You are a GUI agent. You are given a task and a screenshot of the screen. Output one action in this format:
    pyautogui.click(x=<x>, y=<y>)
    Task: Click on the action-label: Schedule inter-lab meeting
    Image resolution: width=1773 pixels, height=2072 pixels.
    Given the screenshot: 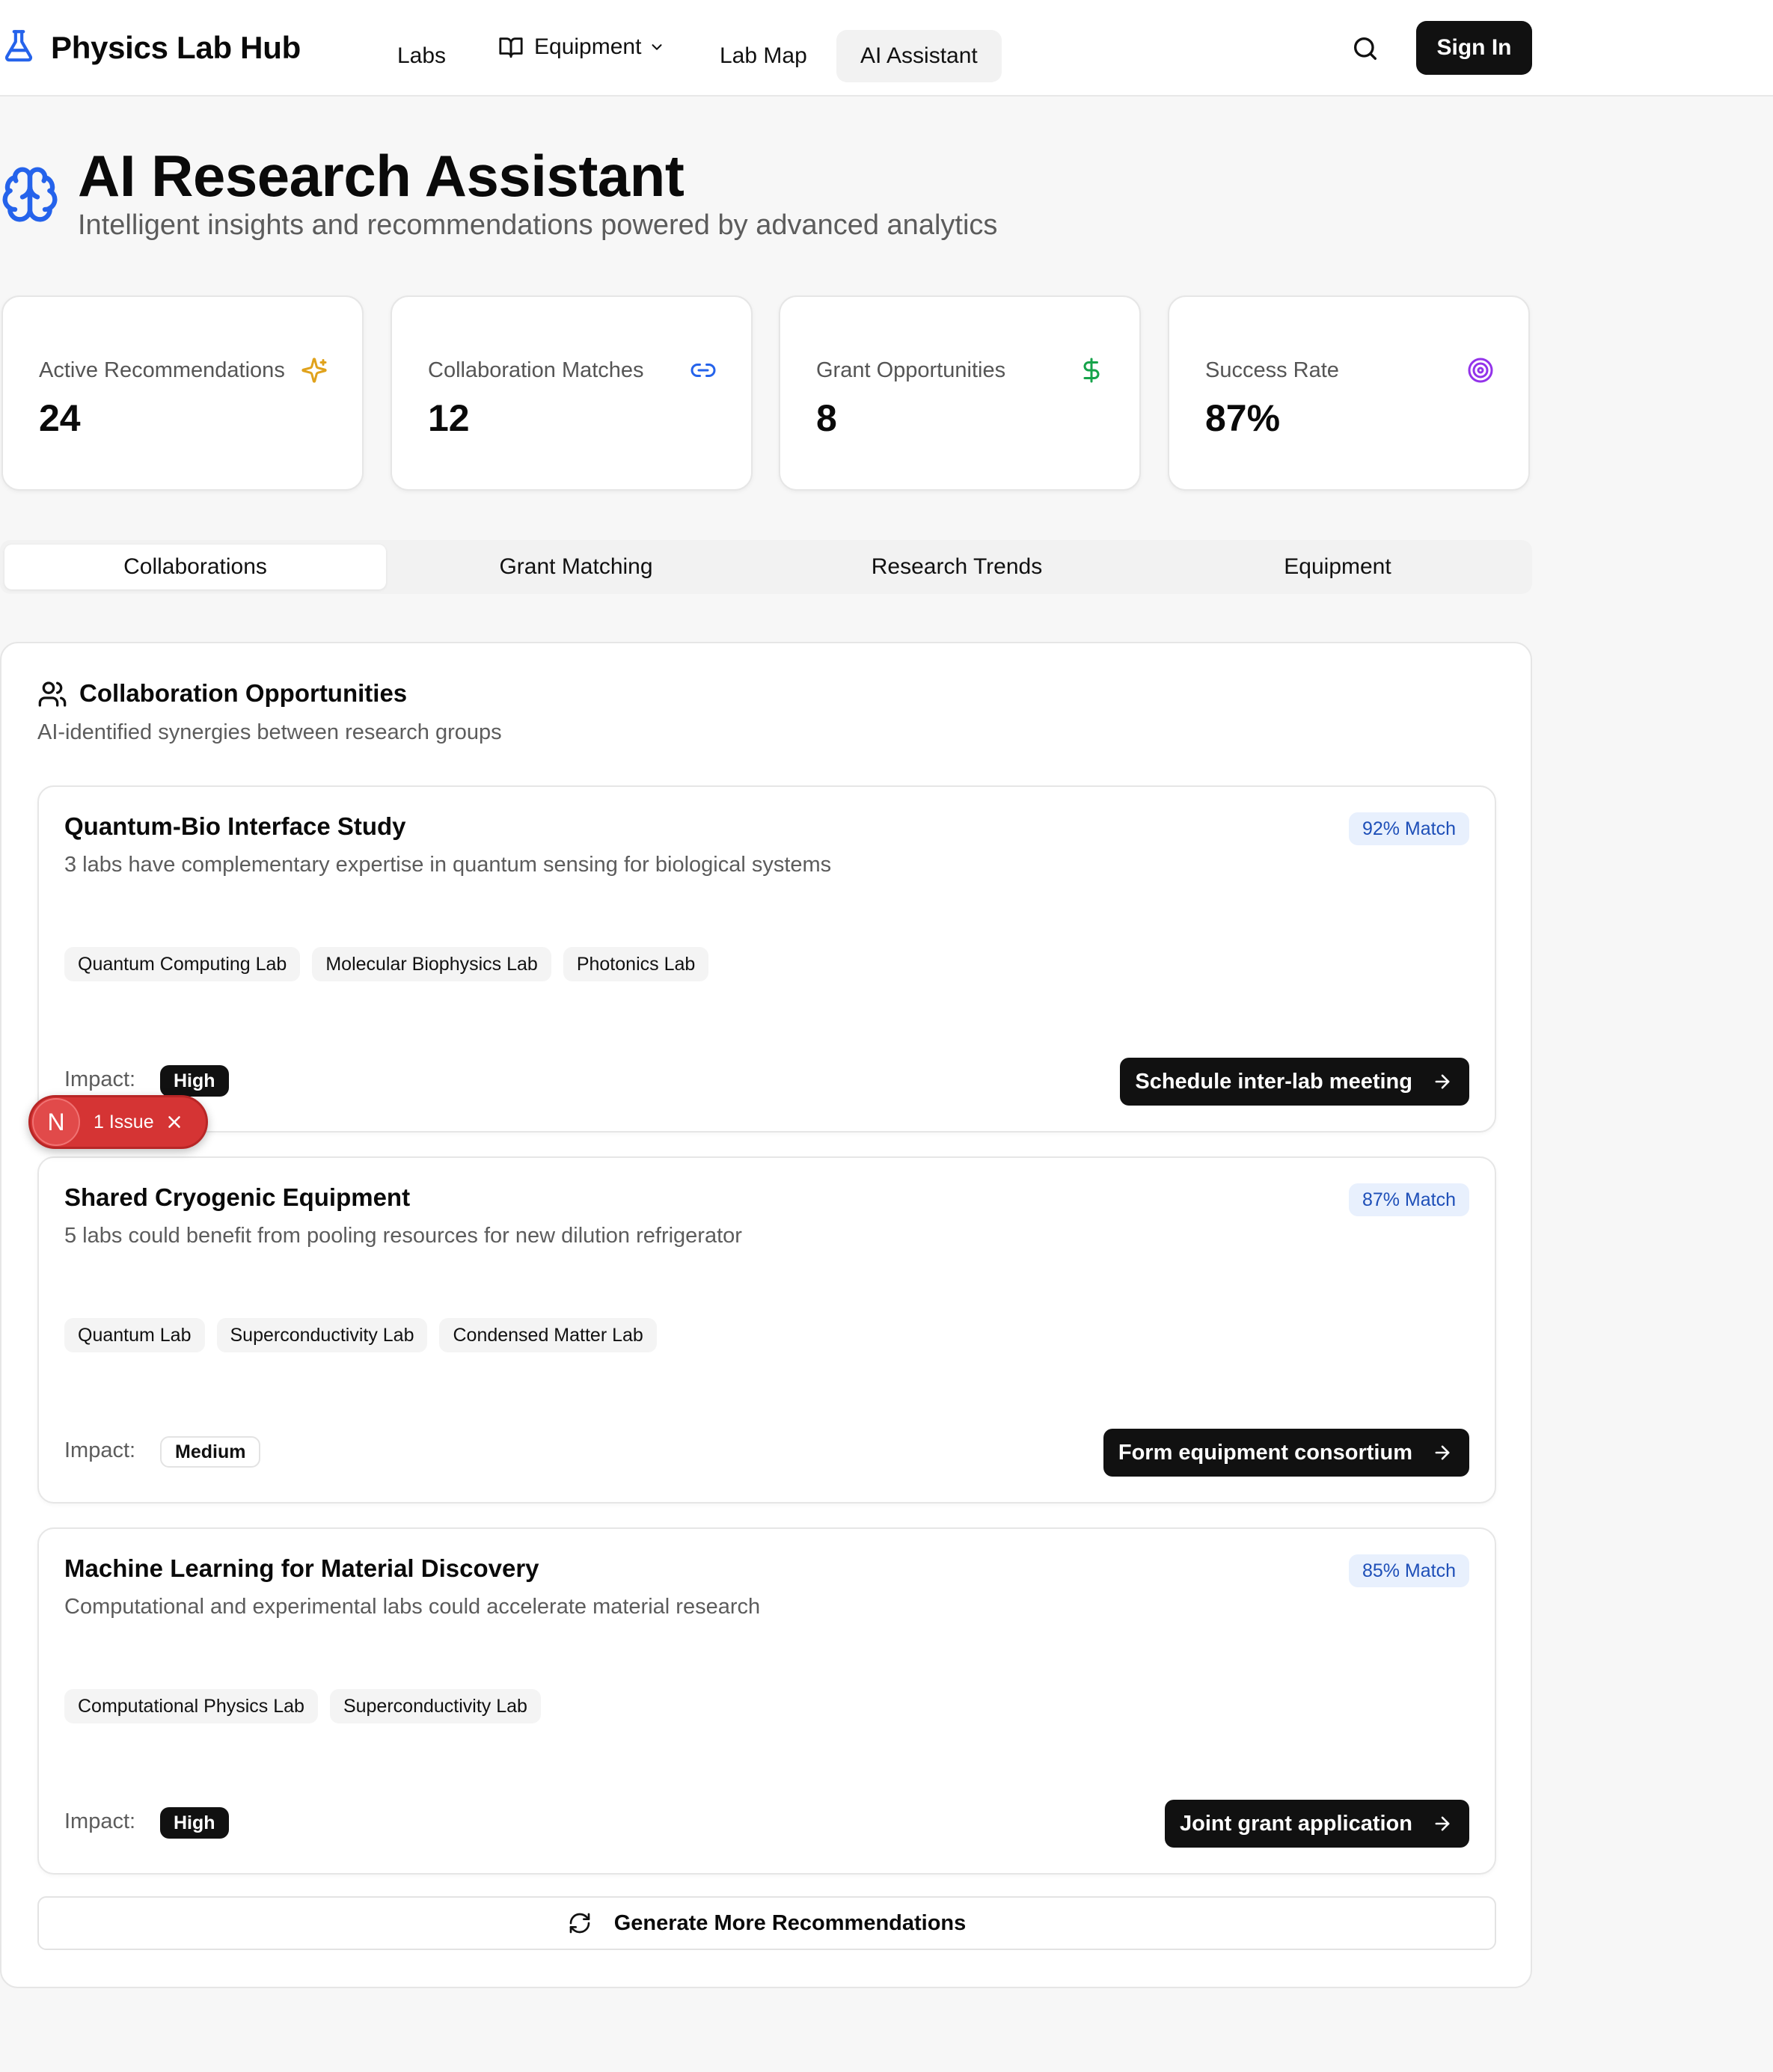 What is the action you would take?
    pyautogui.click(x=1273, y=1081)
    